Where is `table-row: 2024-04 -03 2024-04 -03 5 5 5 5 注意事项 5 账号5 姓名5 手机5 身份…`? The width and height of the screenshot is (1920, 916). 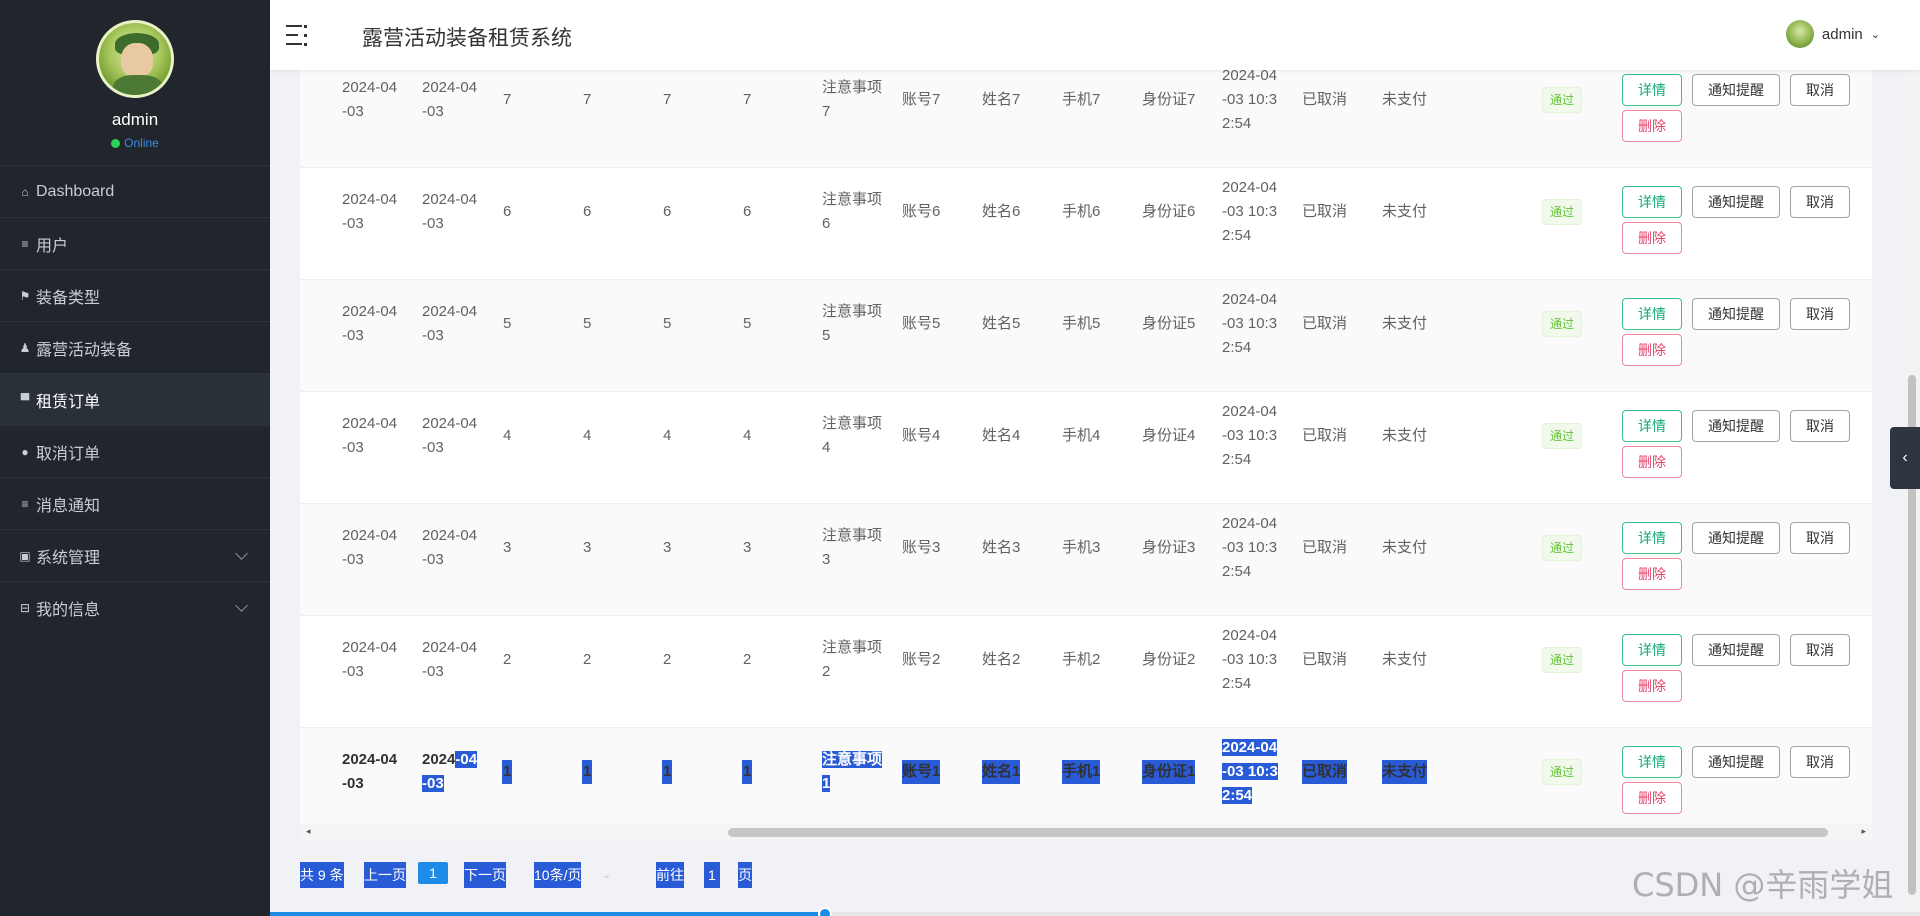
table-row: 2024-04 -03 2024-04 -03 5 5 5 5 注意事项 5 账号5 姓名5 手机5 身份… is located at coordinates (1086, 336).